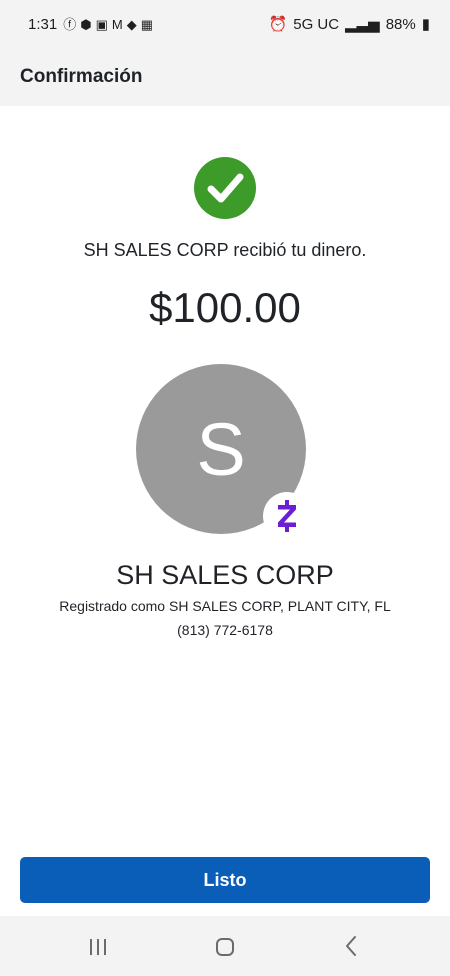 This screenshot has height=976, width=450. I want to click on signal-icon: ▂▃▅, so click(362, 24).